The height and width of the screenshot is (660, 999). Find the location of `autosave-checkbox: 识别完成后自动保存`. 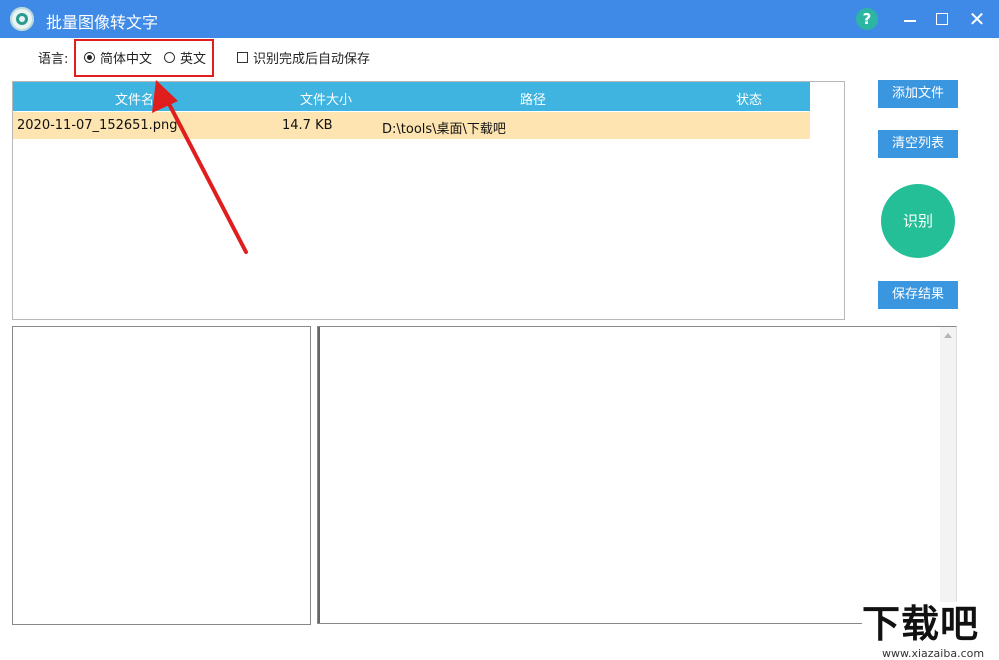

autosave-checkbox: 识别完成后自动保存 is located at coordinates (303, 57).